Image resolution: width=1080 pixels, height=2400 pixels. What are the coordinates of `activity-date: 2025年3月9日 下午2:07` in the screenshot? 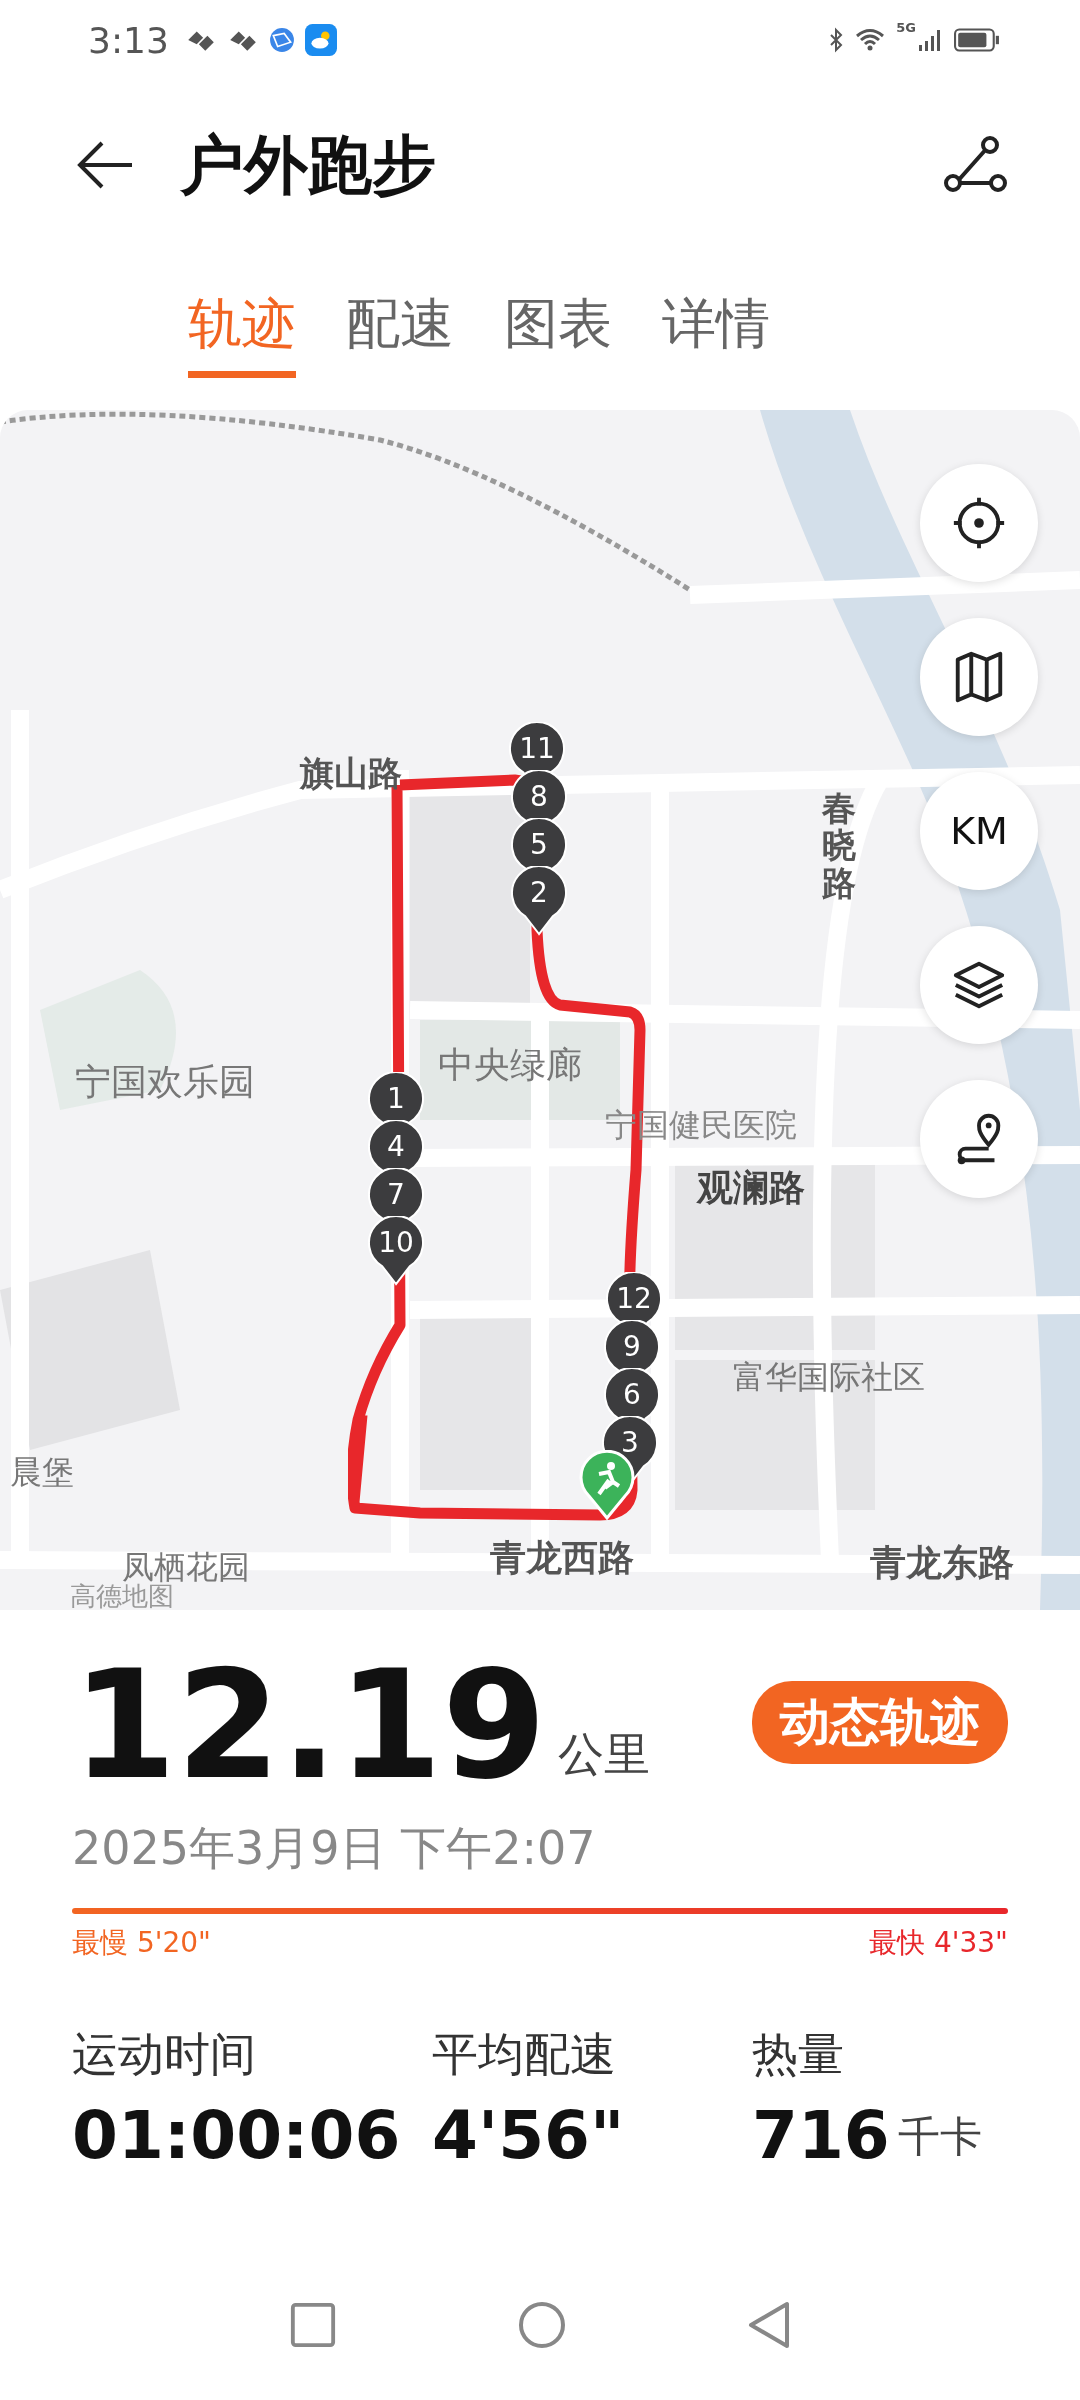 It's located at (334, 1848).